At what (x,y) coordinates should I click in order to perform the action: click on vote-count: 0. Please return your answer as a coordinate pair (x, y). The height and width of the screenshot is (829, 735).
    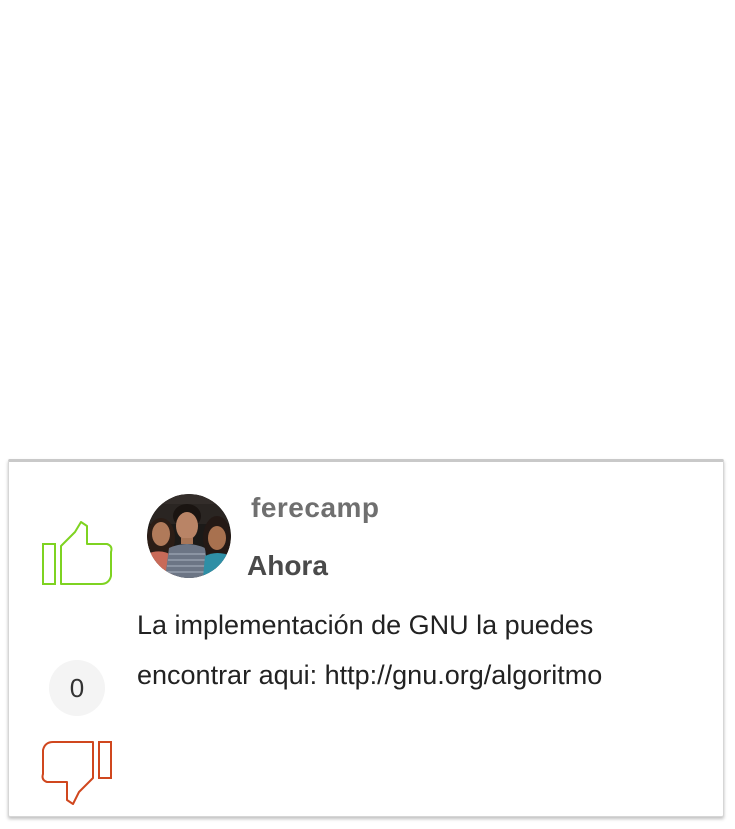
    Looking at the image, I should click on (77, 688).